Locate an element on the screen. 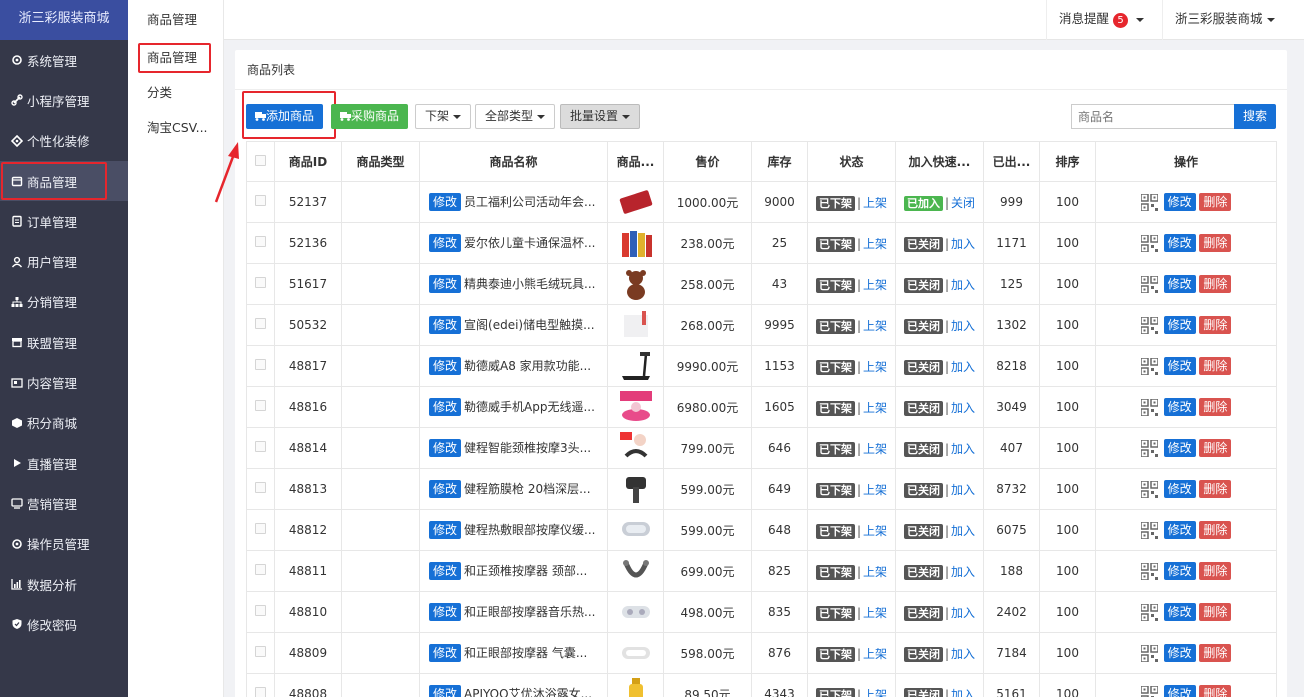  product-stock: 646 is located at coordinates (779, 448).